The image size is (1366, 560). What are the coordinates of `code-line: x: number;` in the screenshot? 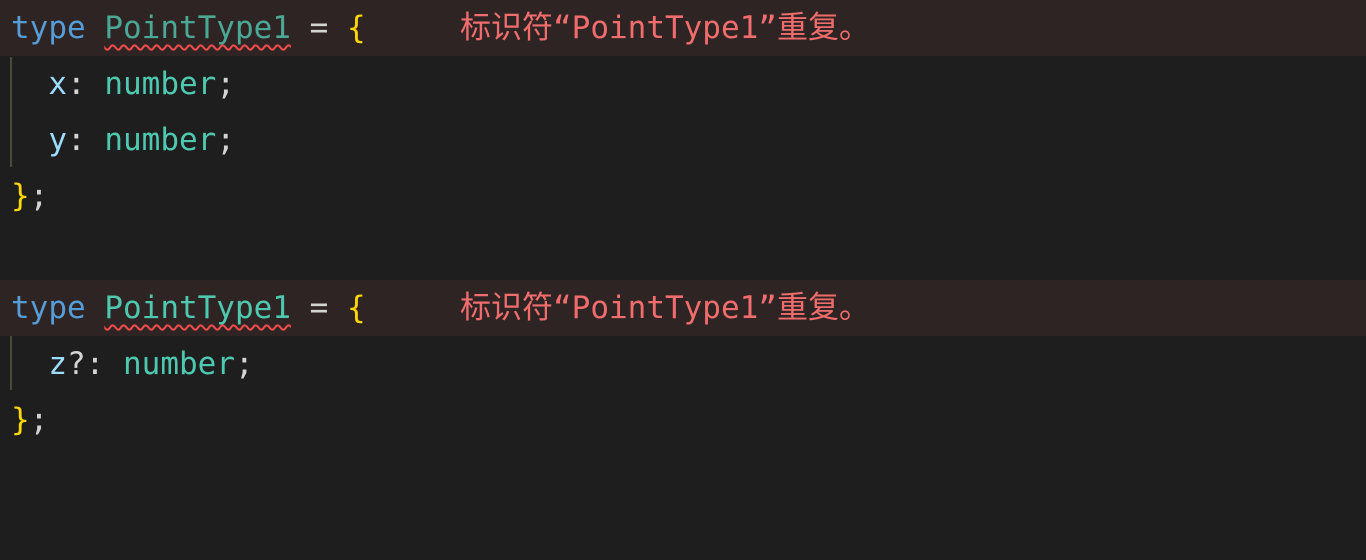 It's located at (683, 84).